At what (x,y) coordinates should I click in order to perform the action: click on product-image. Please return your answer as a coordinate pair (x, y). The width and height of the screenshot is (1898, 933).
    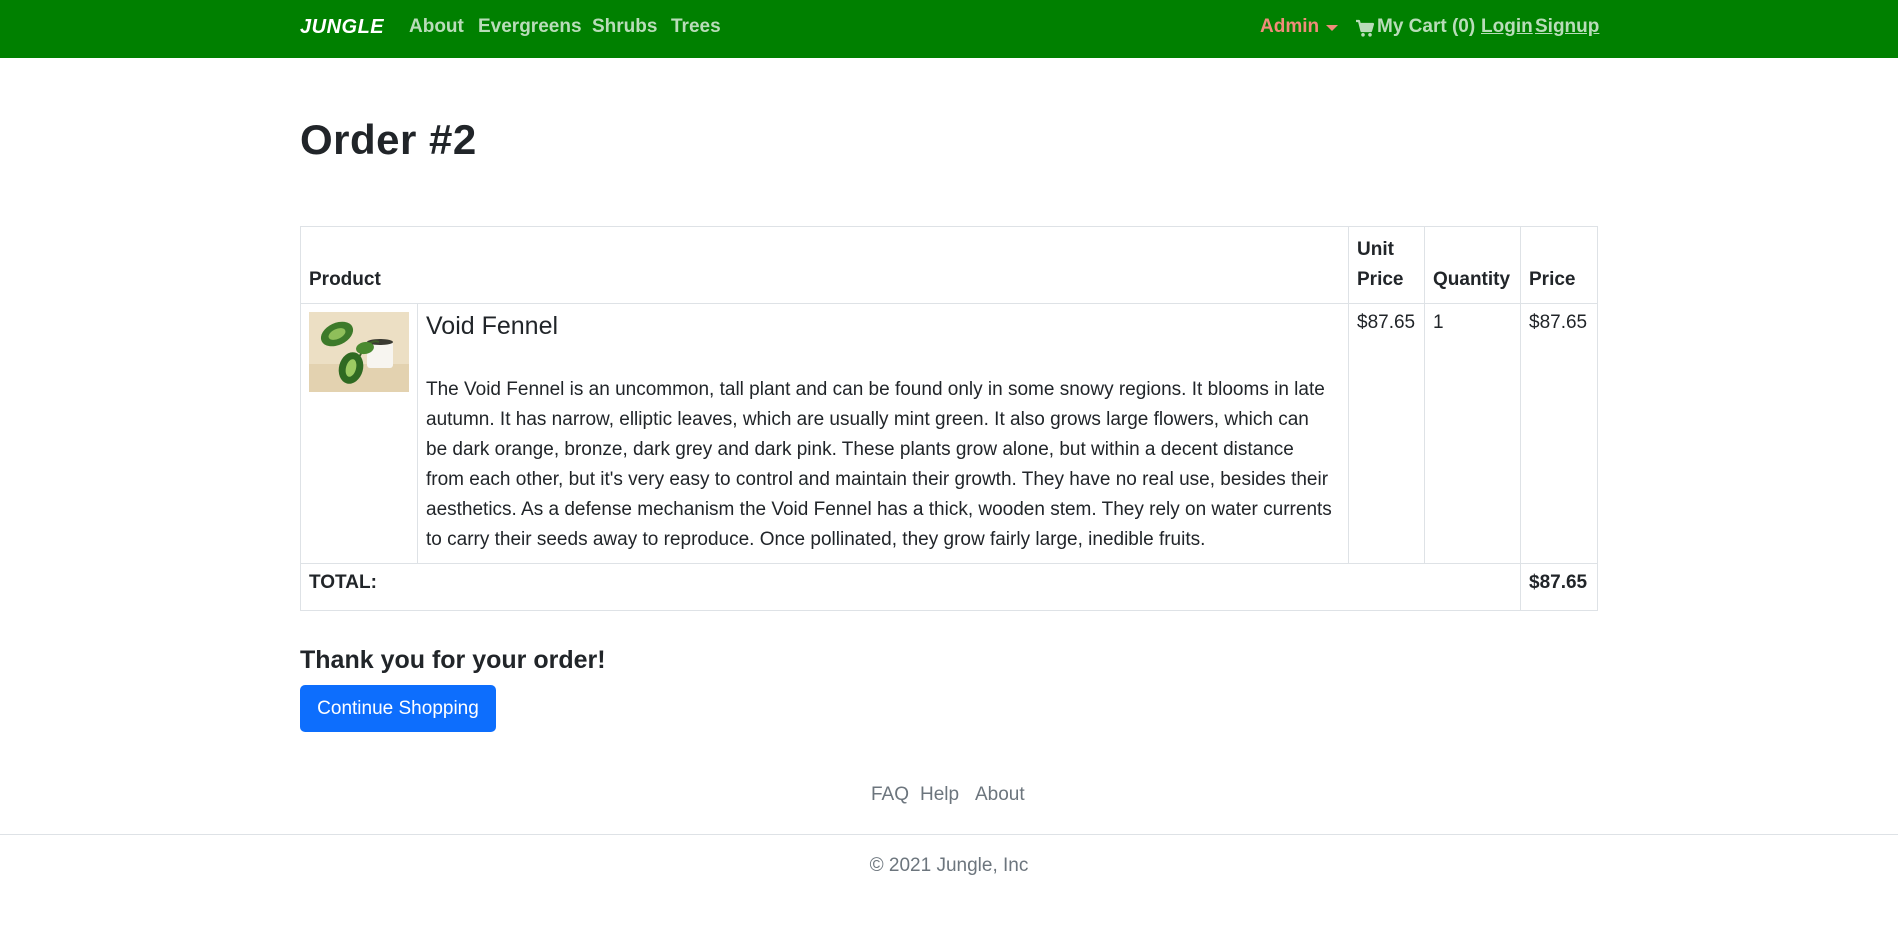
    Looking at the image, I should click on (359, 352).